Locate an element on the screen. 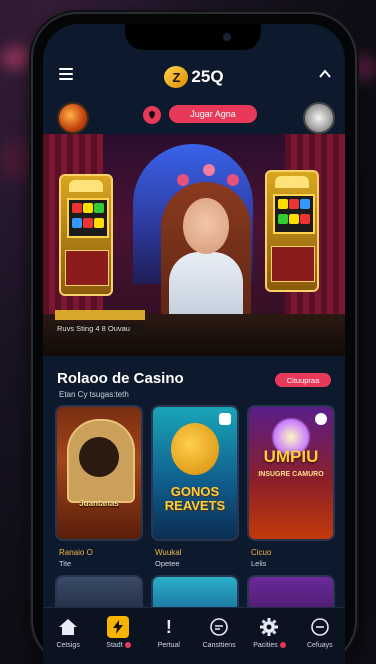  top-bar: Z 25Q is located at coordinates (194, 77).